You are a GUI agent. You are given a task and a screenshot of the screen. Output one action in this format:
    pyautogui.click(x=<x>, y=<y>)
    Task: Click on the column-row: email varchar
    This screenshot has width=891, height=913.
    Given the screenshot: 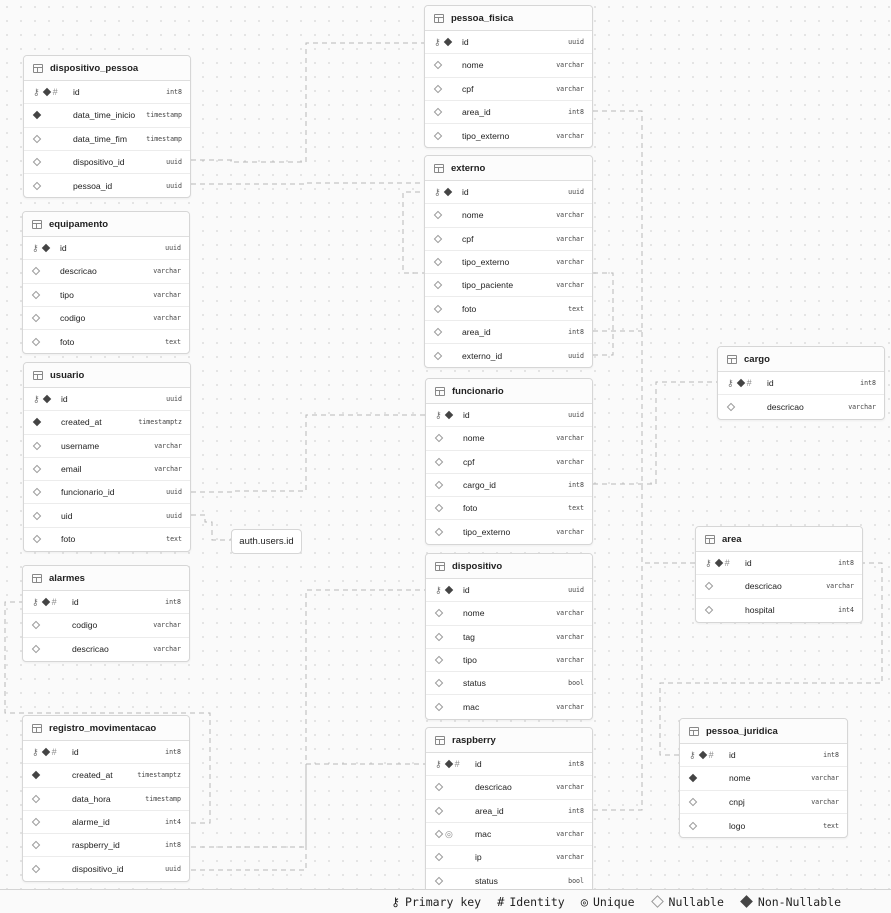 What is the action you would take?
    pyautogui.click(x=107, y=470)
    